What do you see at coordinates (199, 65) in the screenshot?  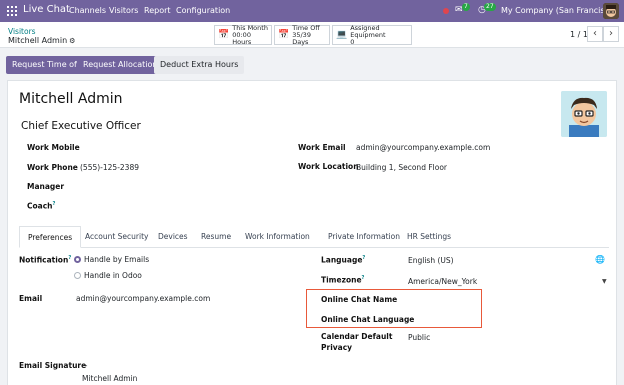 I see `deduct-extra-hours-button: Deduct Extra Hours` at bounding box center [199, 65].